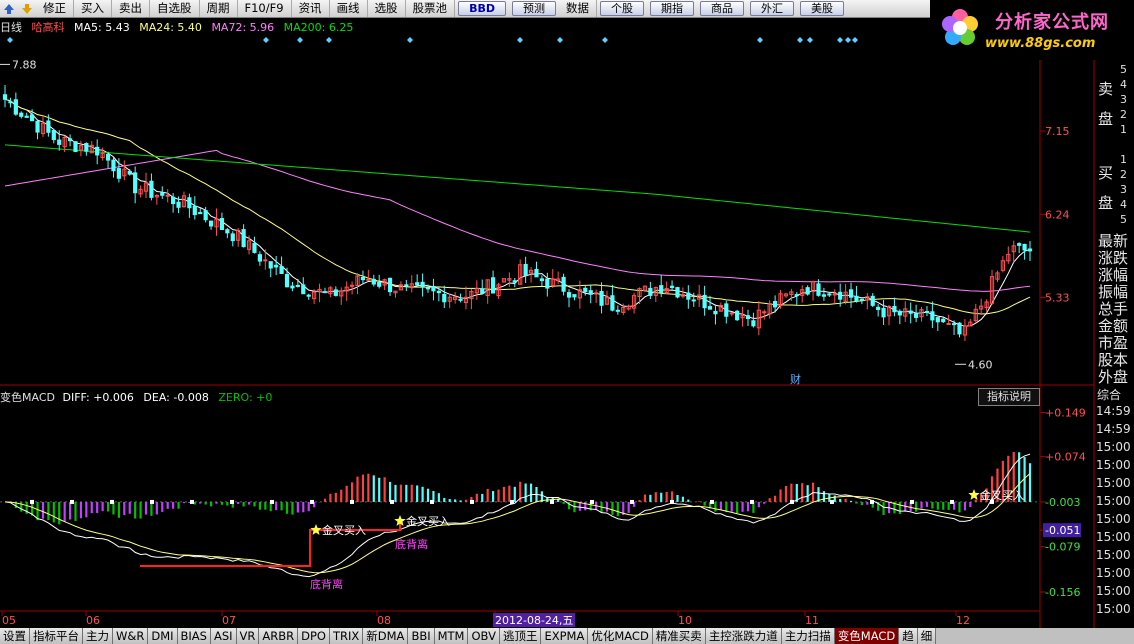 The image size is (1134, 644). What do you see at coordinates (311, 8) in the screenshot?
I see `toolbar-news: 资讯` at bounding box center [311, 8].